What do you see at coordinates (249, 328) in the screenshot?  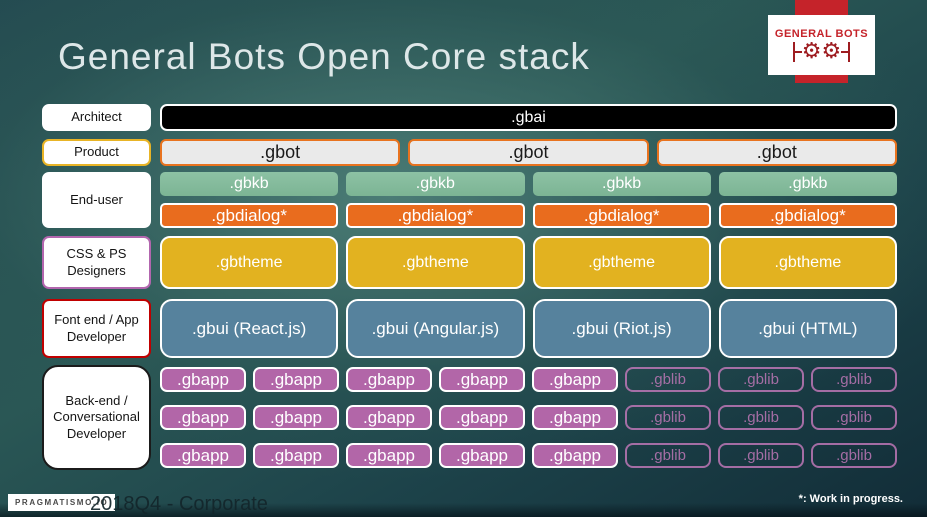 I see `gbui-box: .gbui (React.js)` at bounding box center [249, 328].